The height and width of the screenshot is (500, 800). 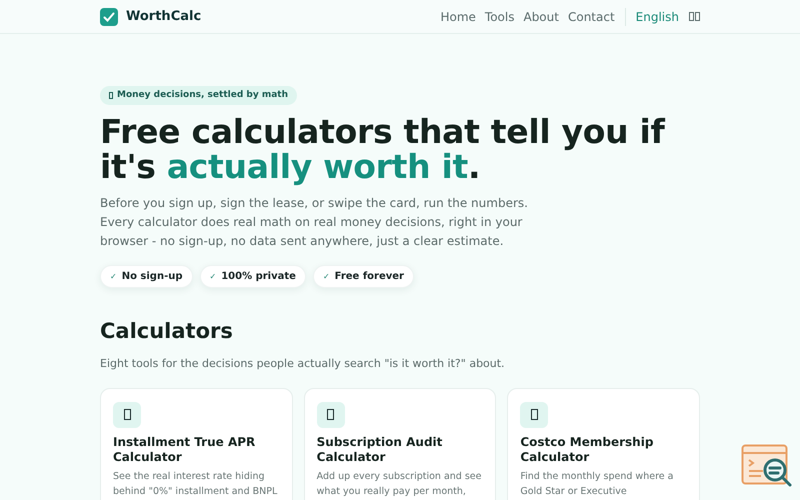 What do you see at coordinates (380, 449) in the screenshot?
I see `card-title: Subscription Audit Calculator` at bounding box center [380, 449].